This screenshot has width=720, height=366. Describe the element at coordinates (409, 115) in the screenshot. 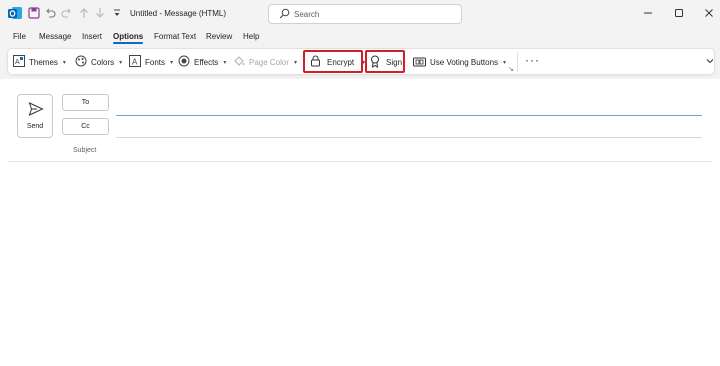

I see `to-field` at that location.